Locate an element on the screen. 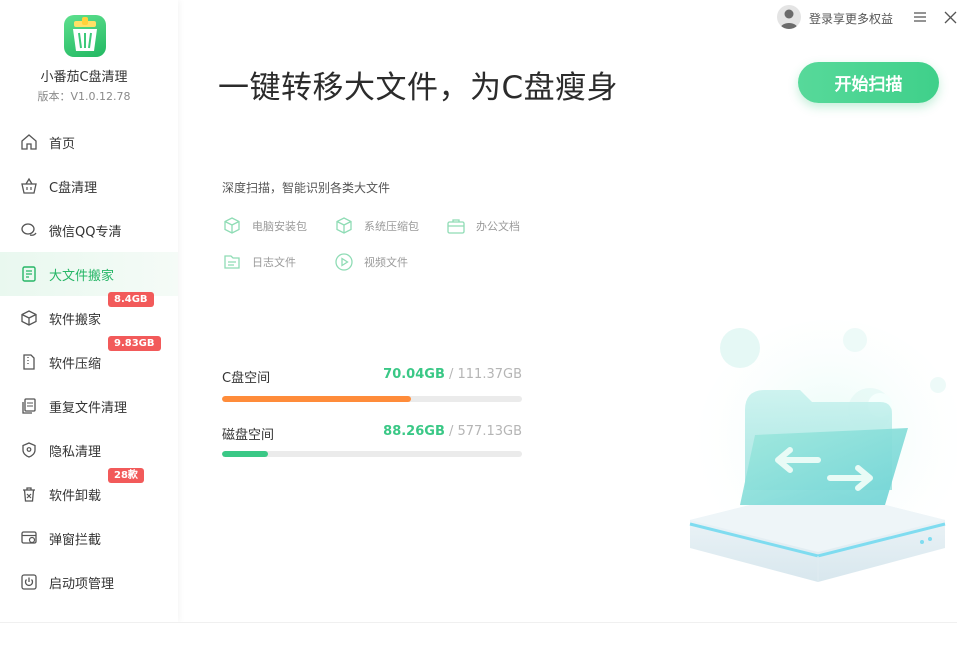  sidebar-item-label: 启动项管理 is located at coordinates (82, 584).